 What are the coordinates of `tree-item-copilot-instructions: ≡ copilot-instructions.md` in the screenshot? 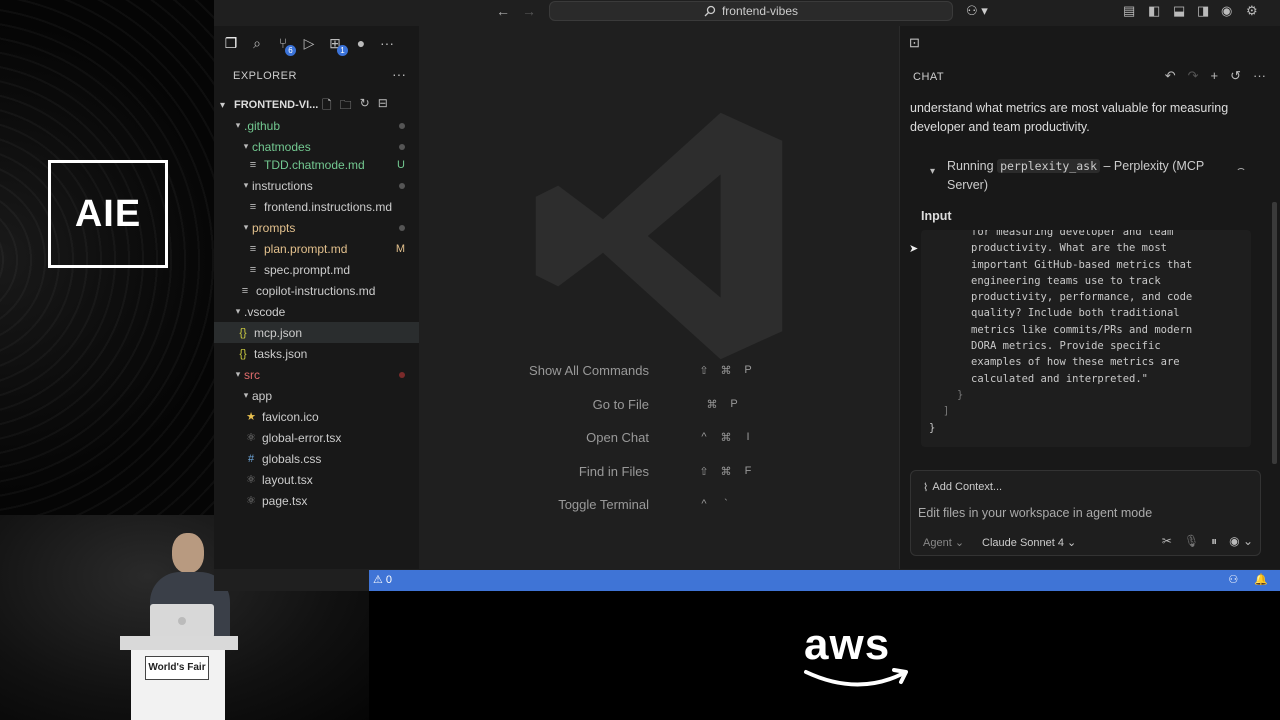 It's located at (316, 290).